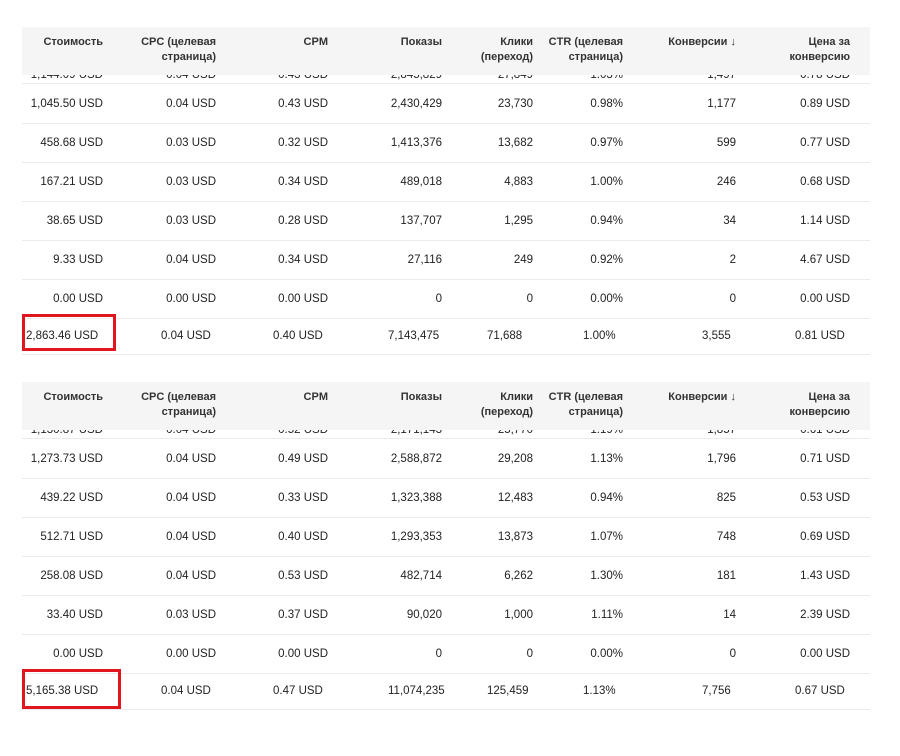  Describe the element at coordinates (606, 576) in the screenshot. I see `cell-ctr: 1.30%` at that location.